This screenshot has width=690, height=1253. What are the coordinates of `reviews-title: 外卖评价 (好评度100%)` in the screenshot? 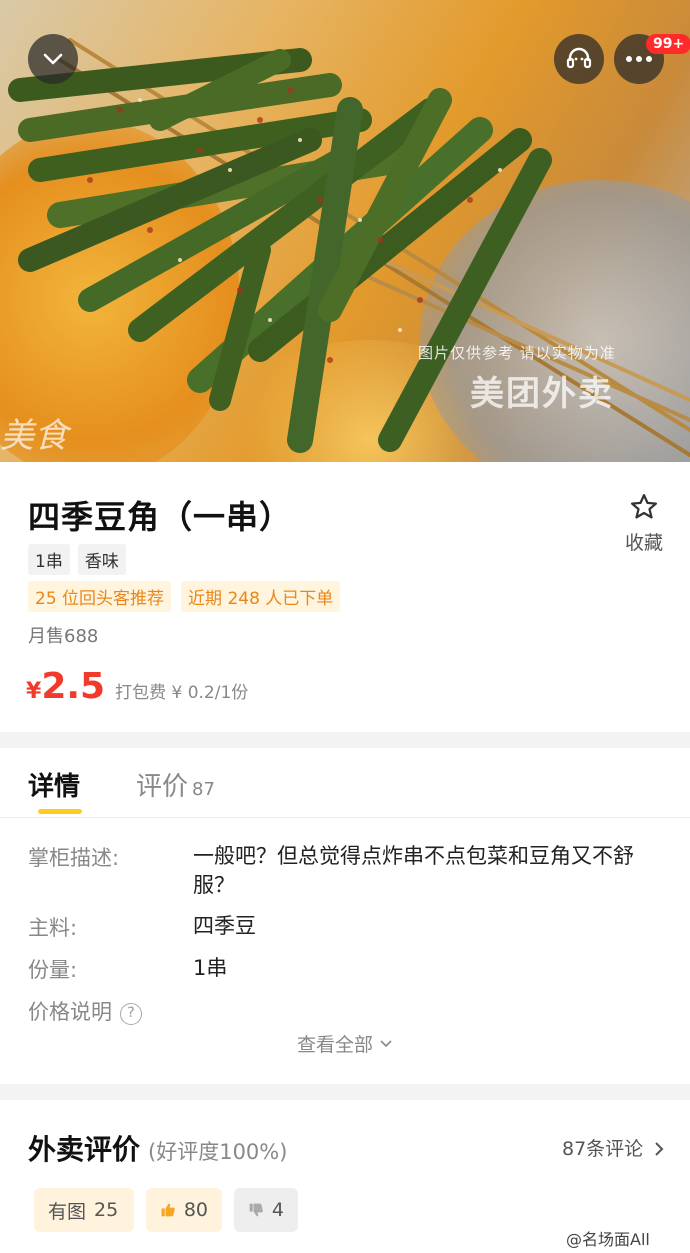 It's located at (157, 1148).